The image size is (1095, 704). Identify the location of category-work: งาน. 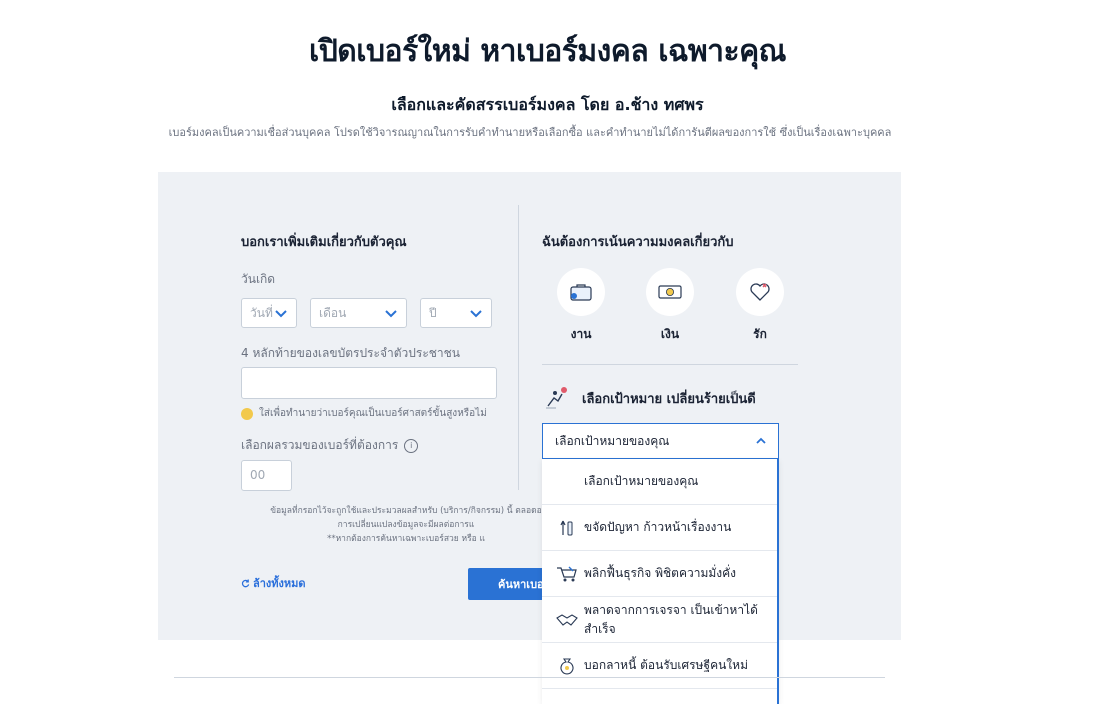
(581, 306).